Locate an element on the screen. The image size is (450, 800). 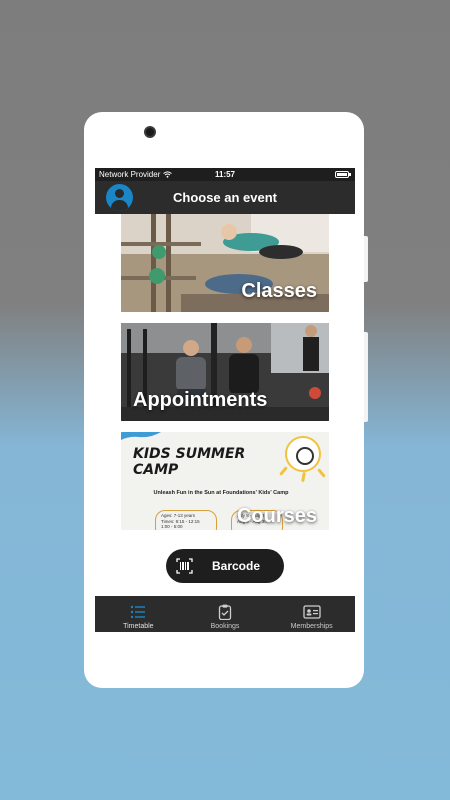
battery-icon is located at coordinates (343, 174).